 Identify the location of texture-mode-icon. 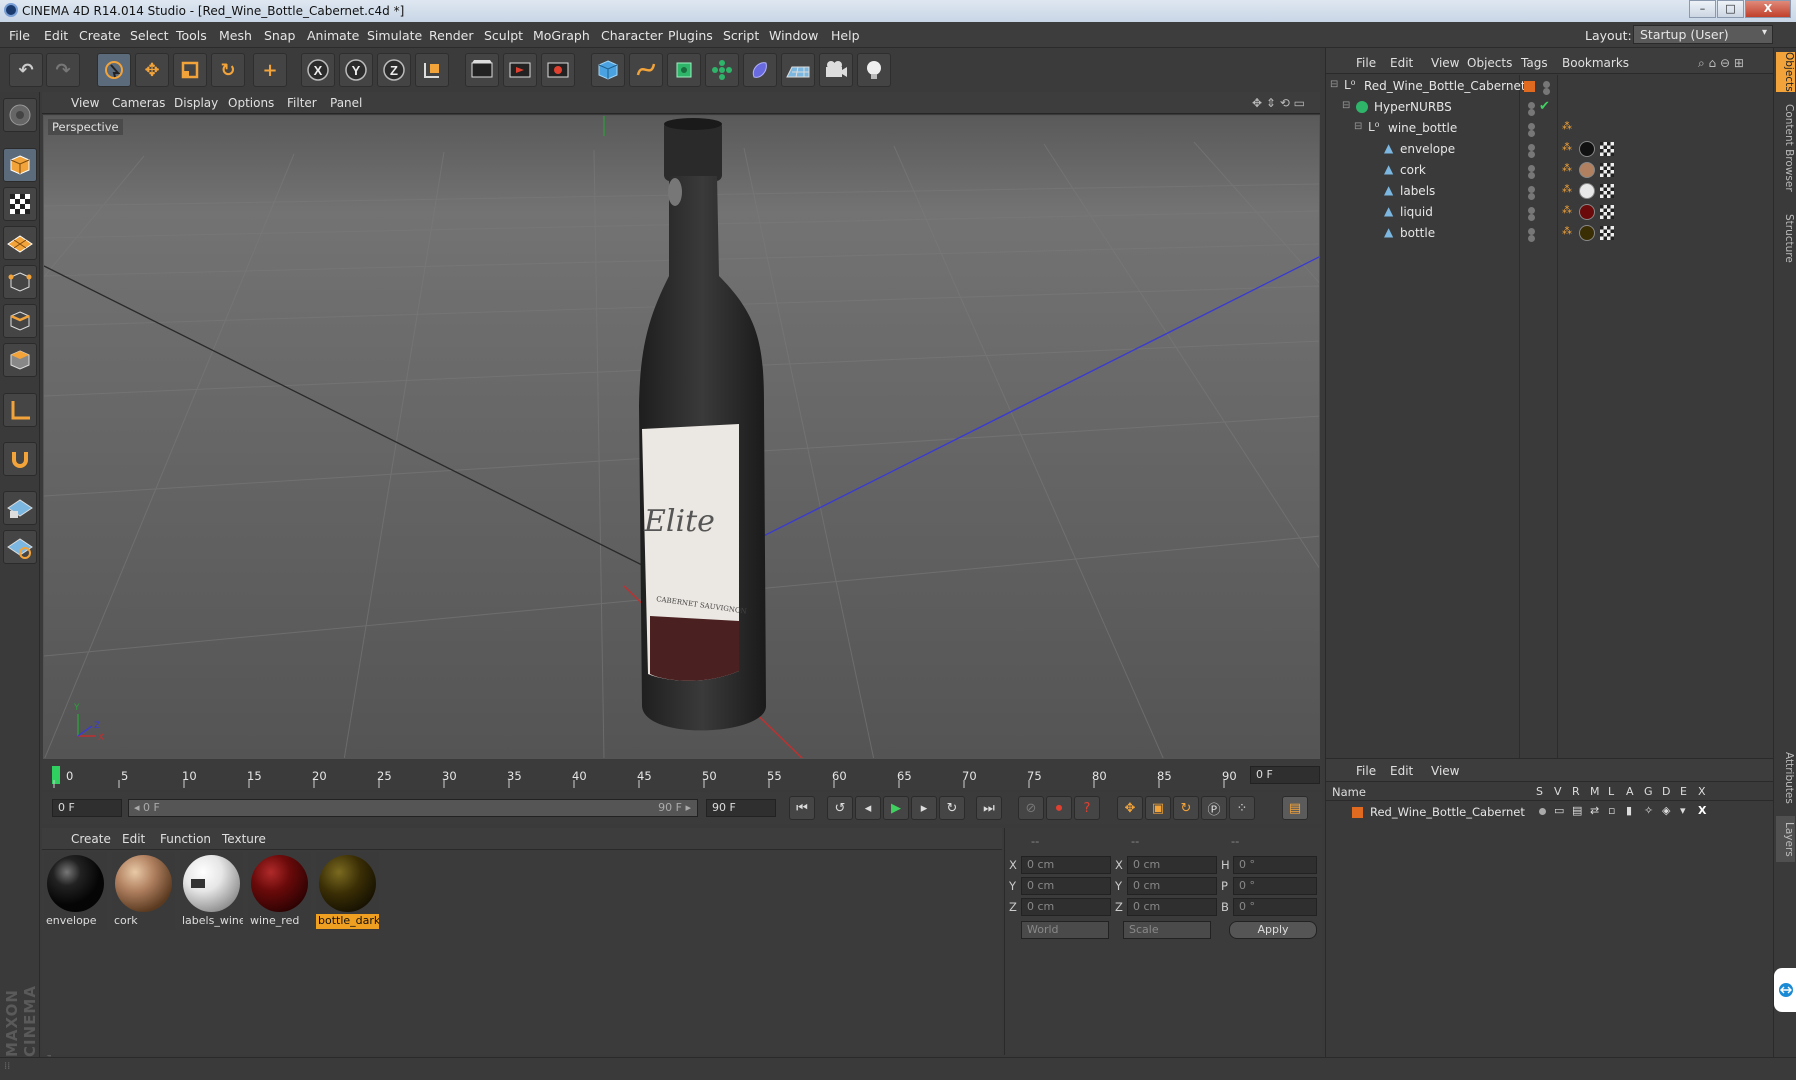
(20, 204).